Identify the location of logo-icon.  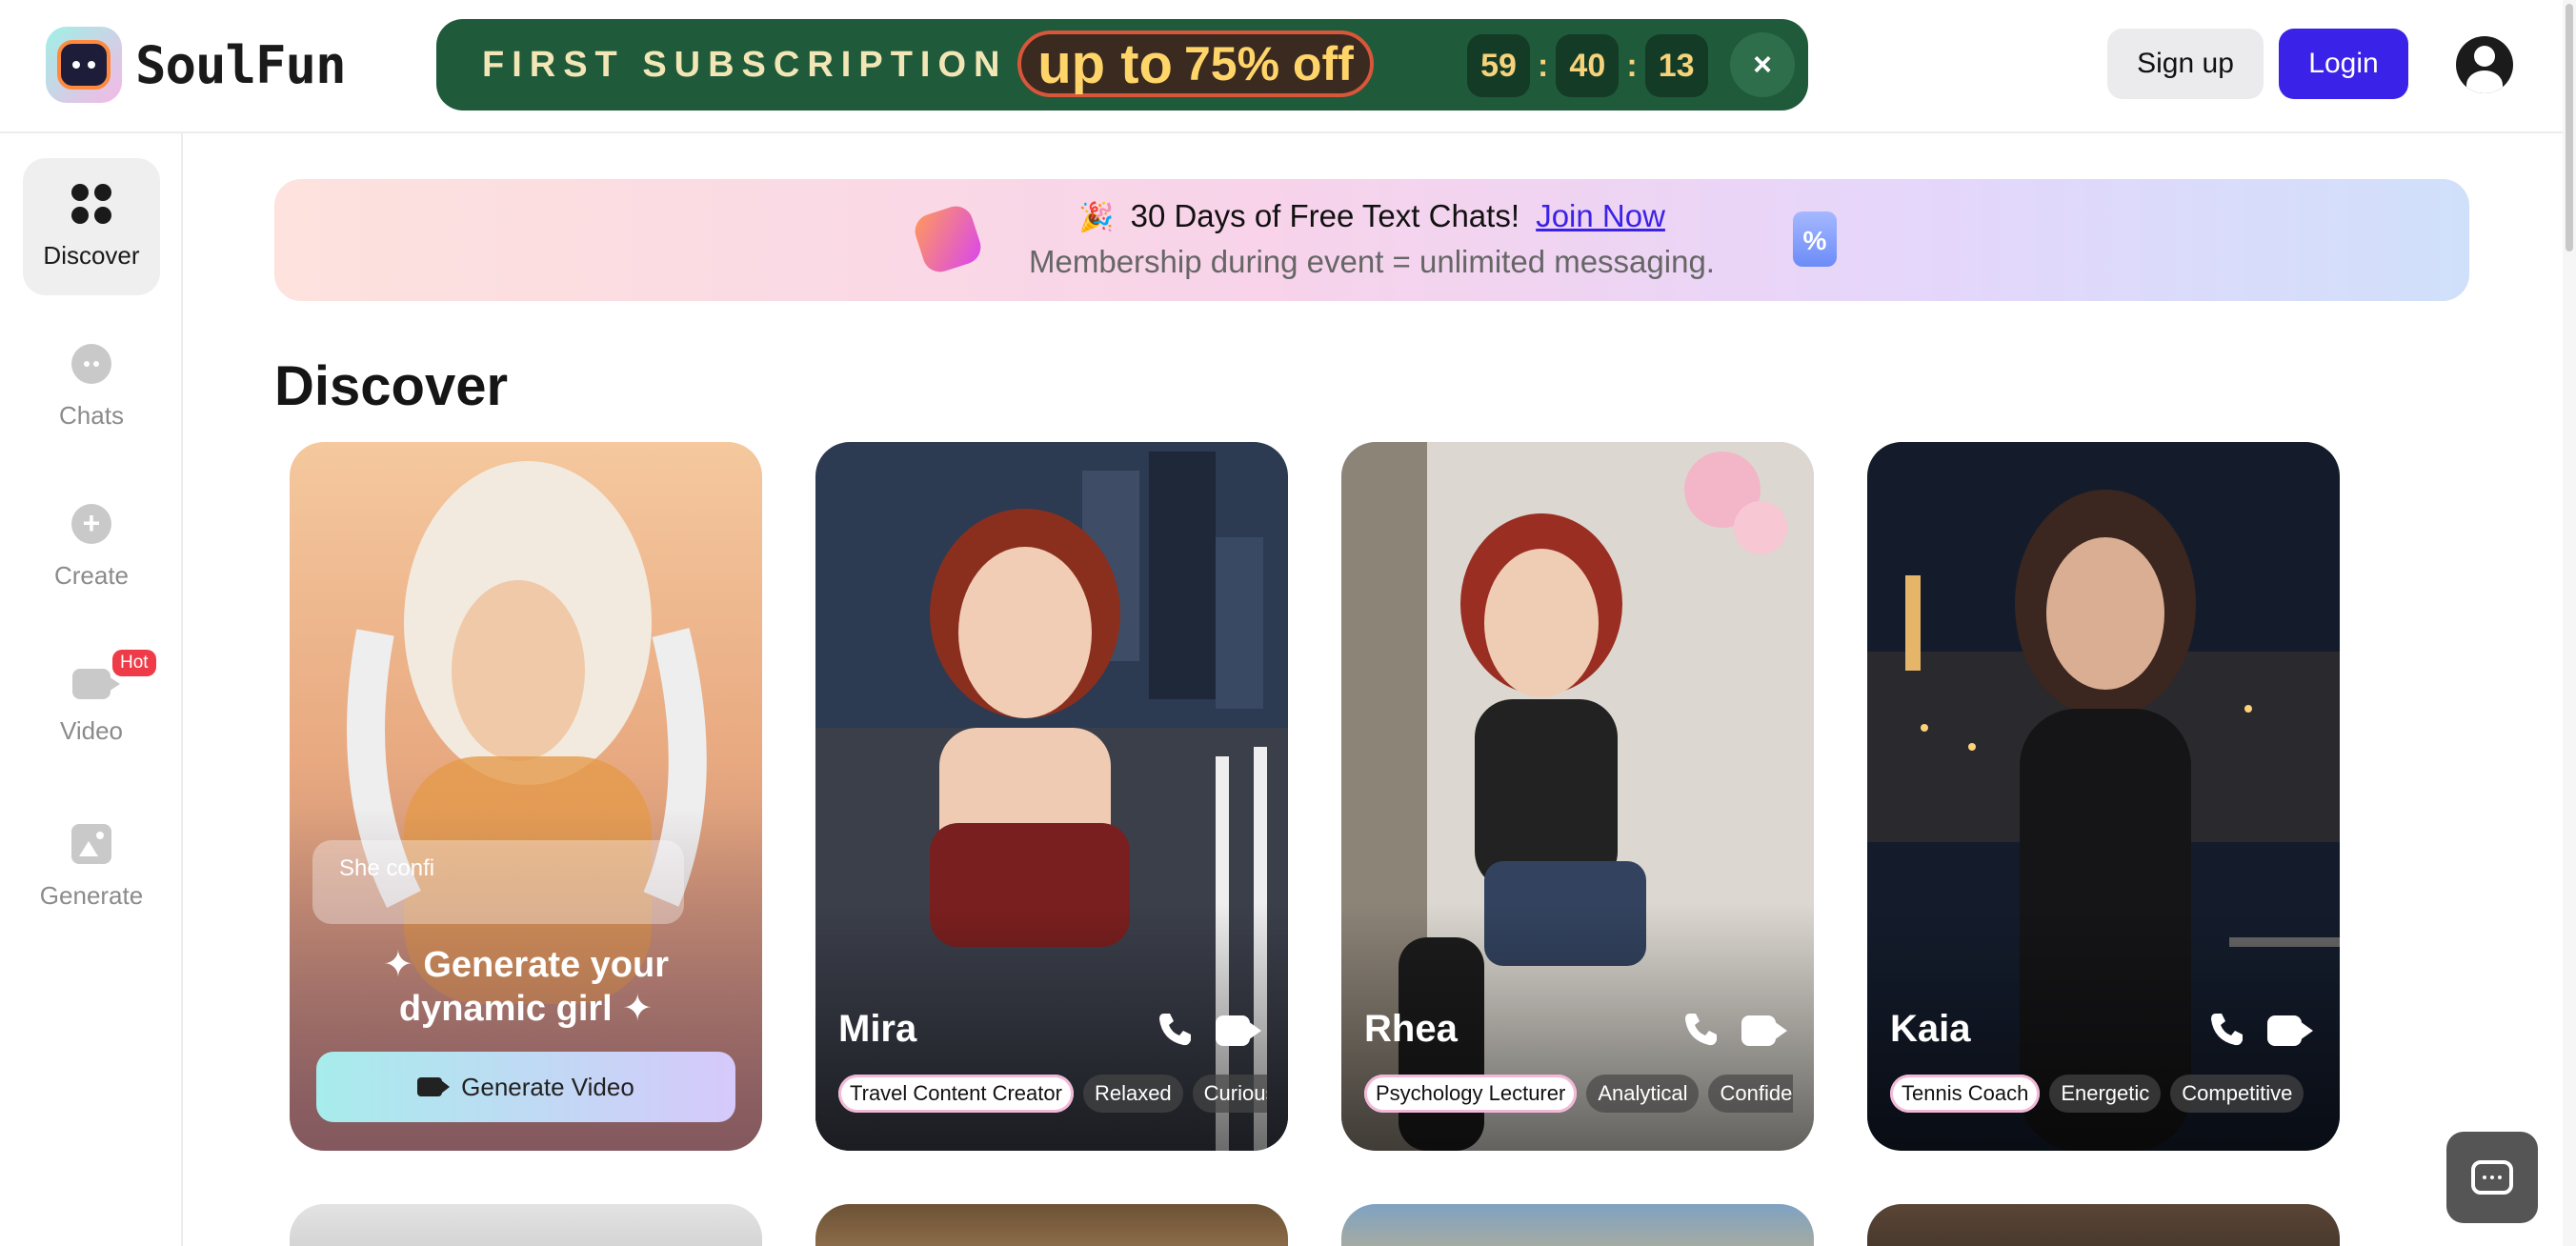
(84, 65).